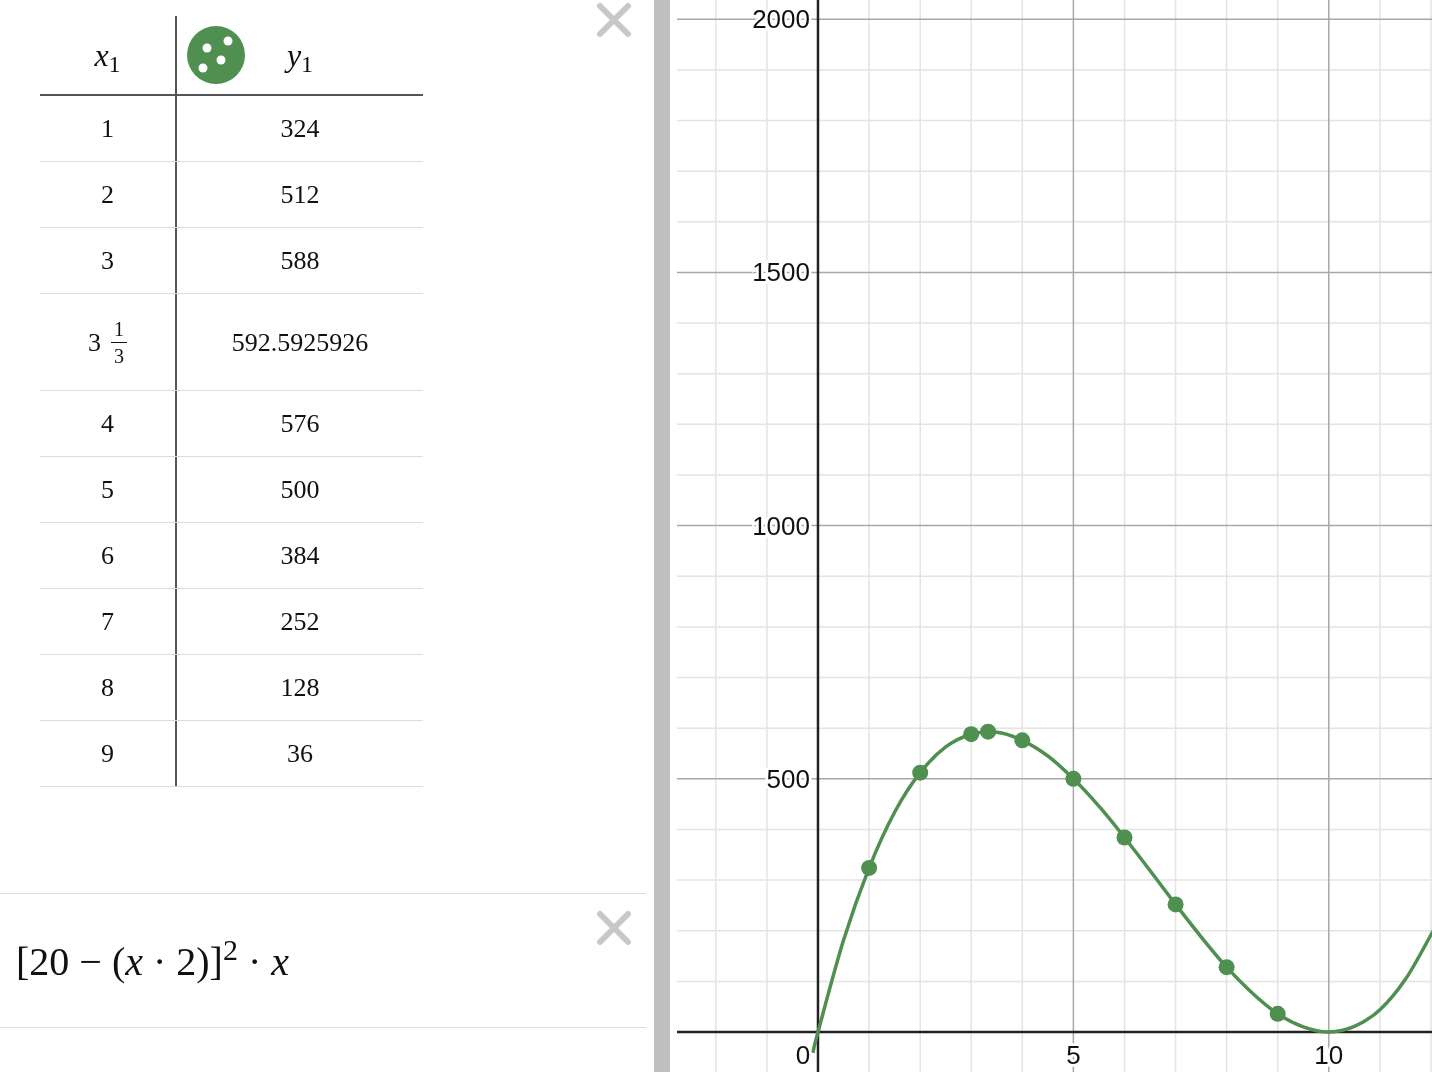  What do you see at coordinates (107, 129) in the screenshot?
I see `table-cell-text: 1` at bounding box center [107, 129].